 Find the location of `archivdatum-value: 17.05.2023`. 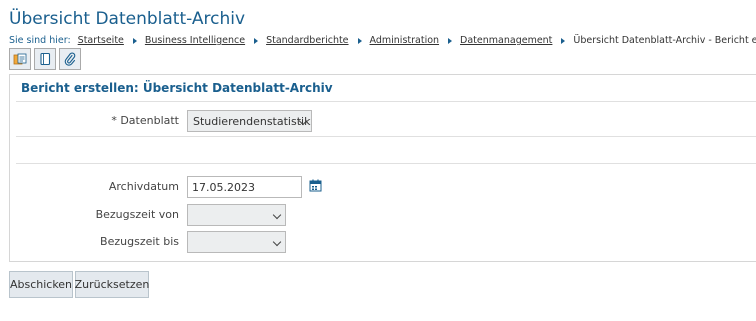

archivdatum-value: 17.05.2023 is located at coordinates (223, 187).